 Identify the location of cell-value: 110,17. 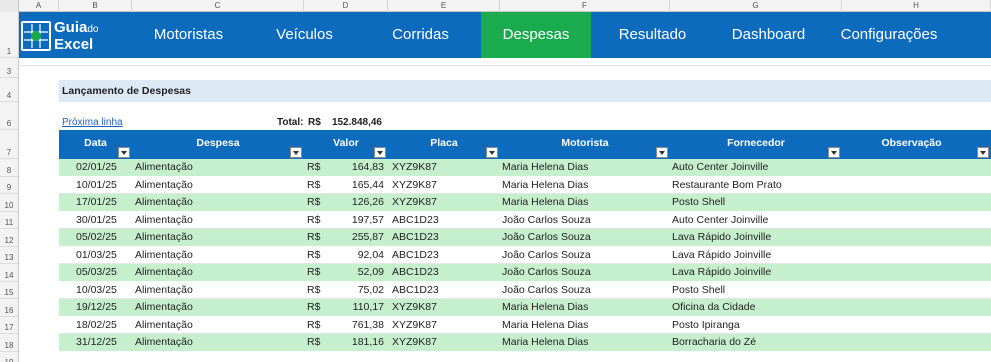
(352, 307).